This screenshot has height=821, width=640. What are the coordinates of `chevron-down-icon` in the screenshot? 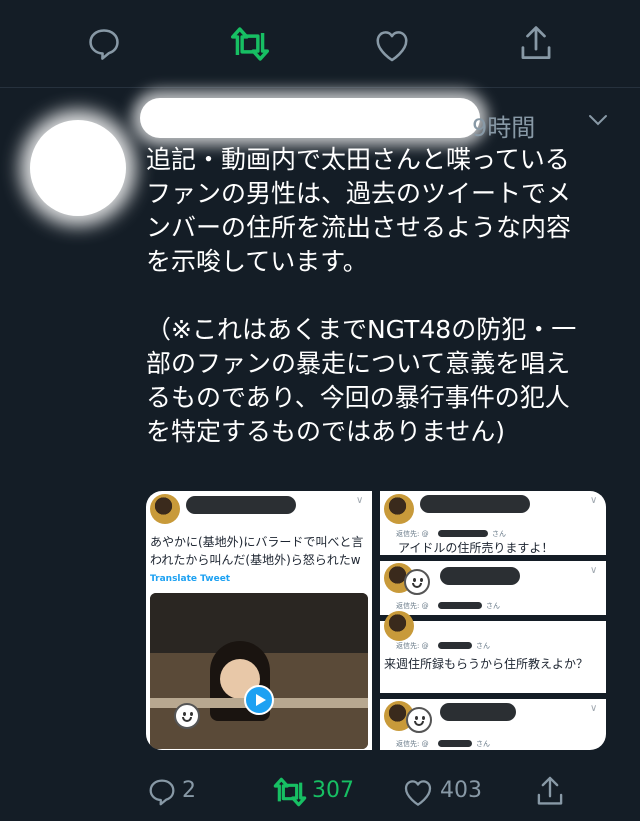 It's located at (598, 122).